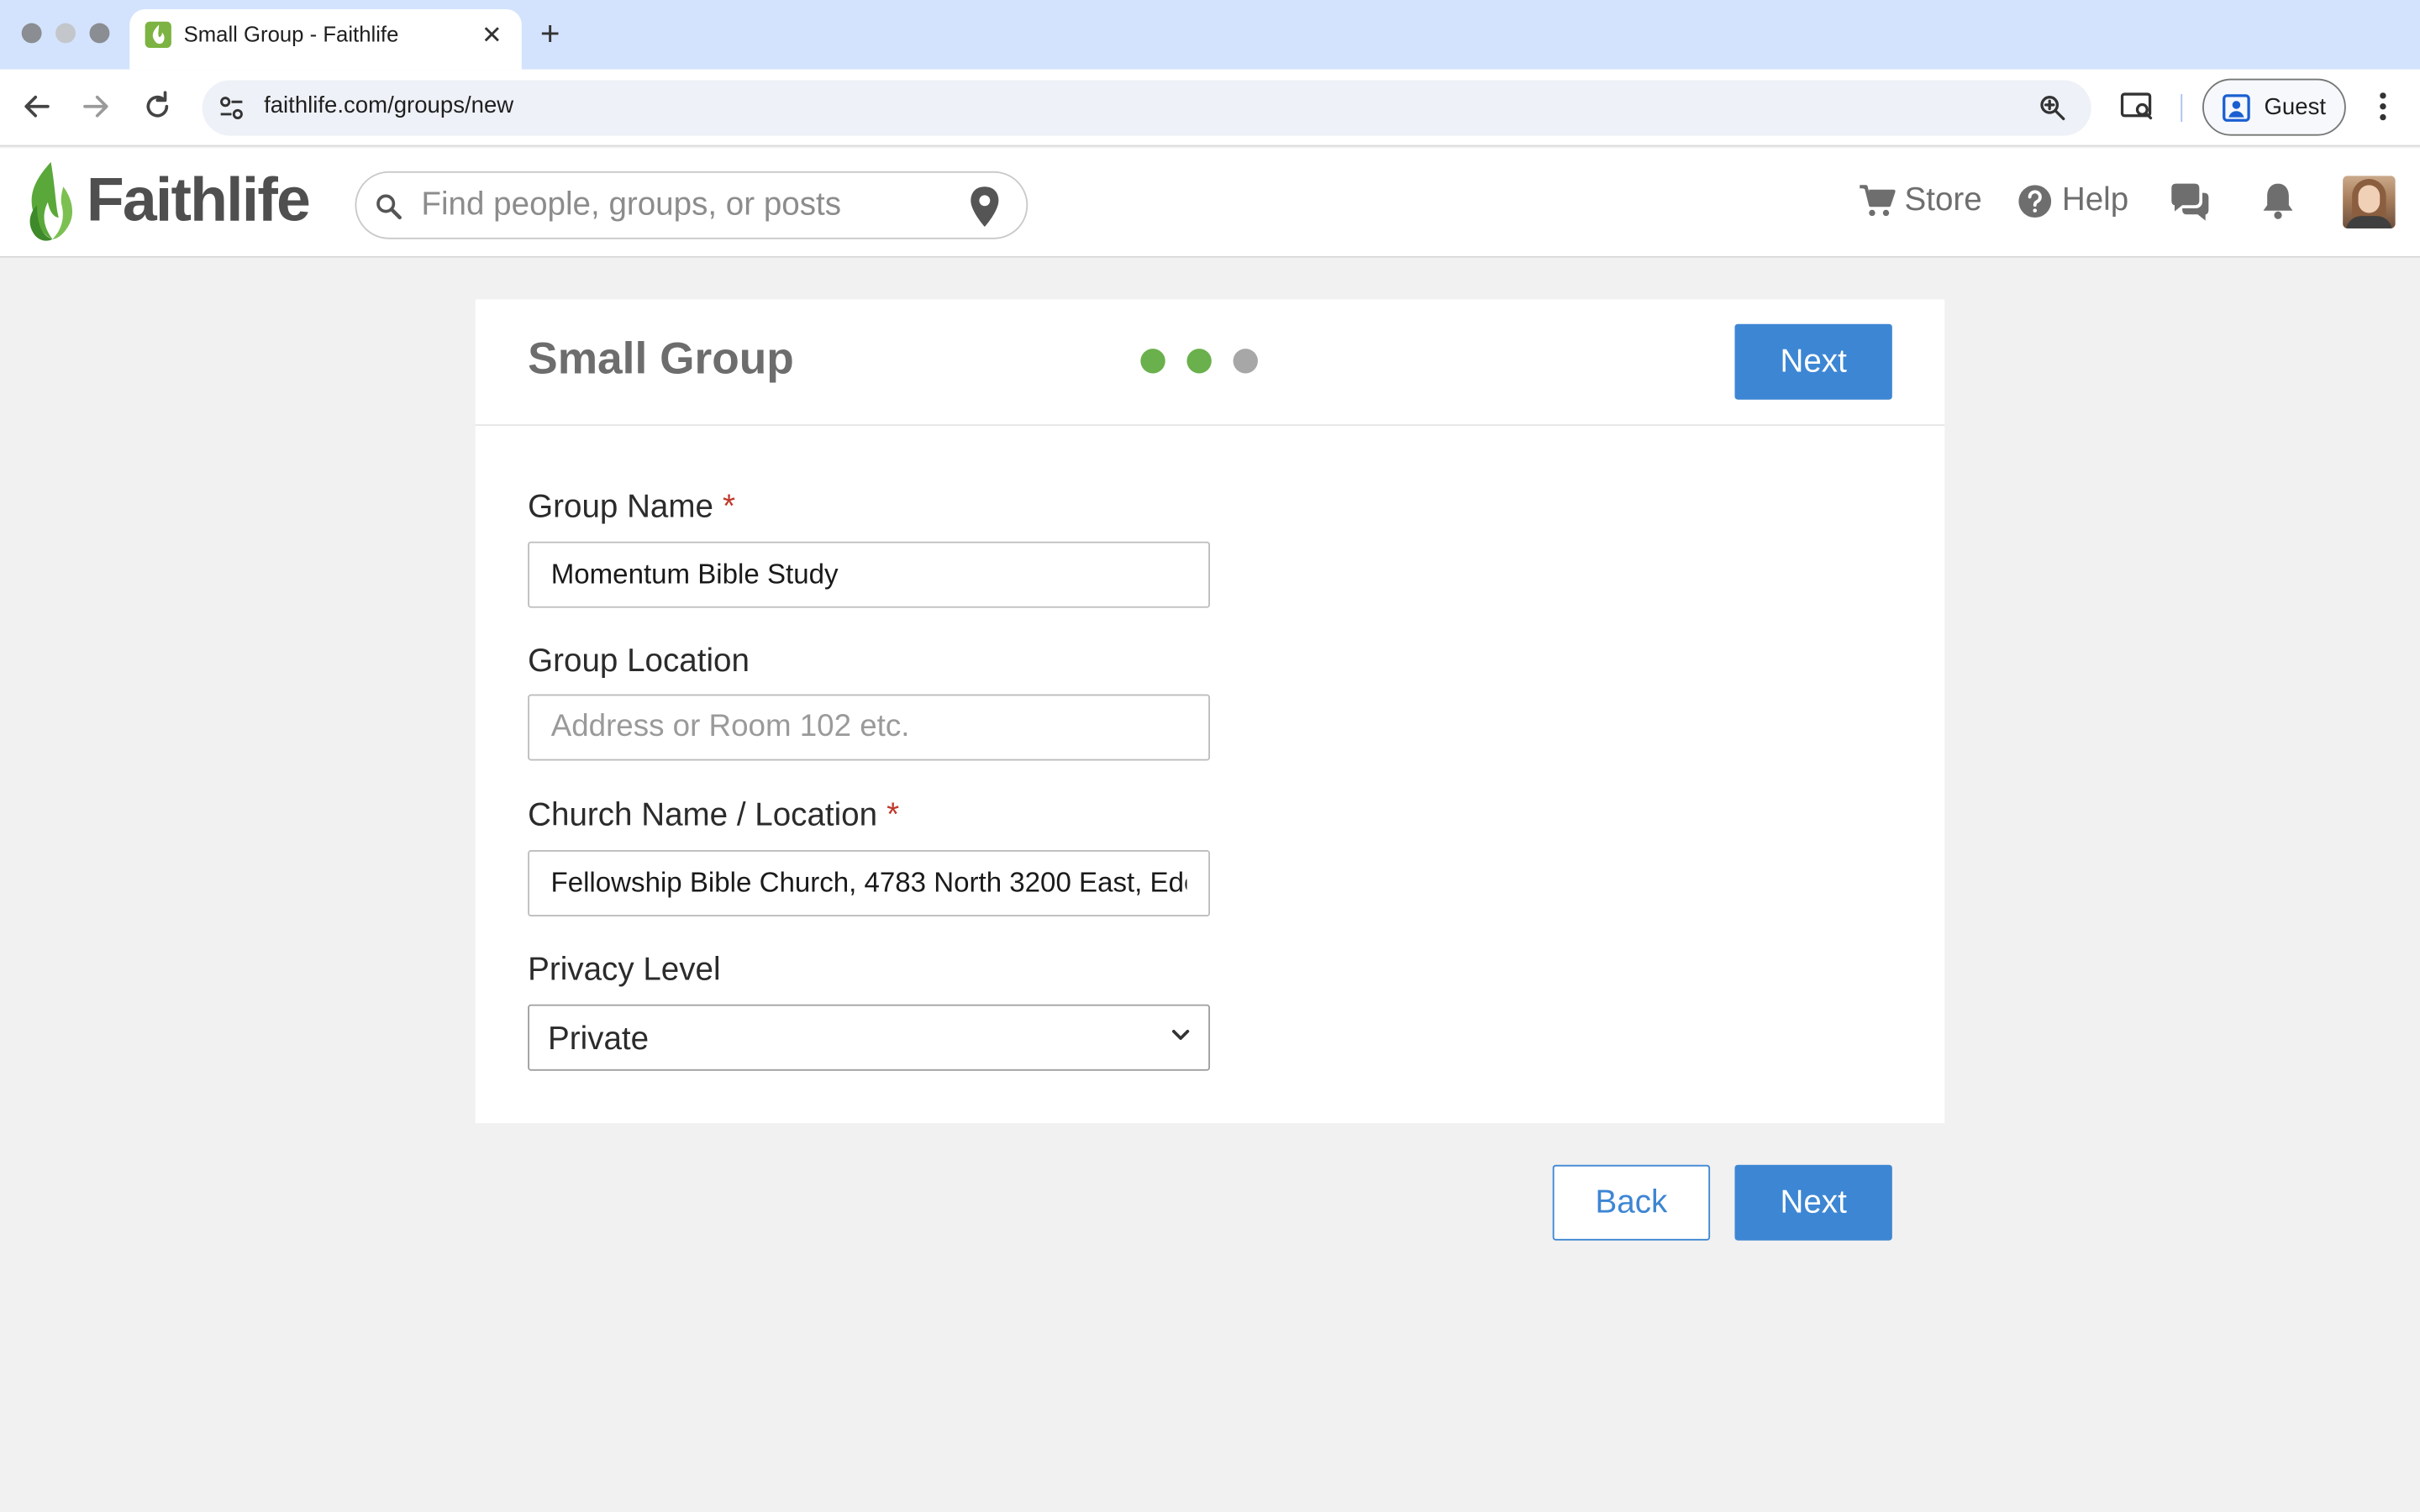  I want to click on forward-arrow-icon, so click(96, 106).